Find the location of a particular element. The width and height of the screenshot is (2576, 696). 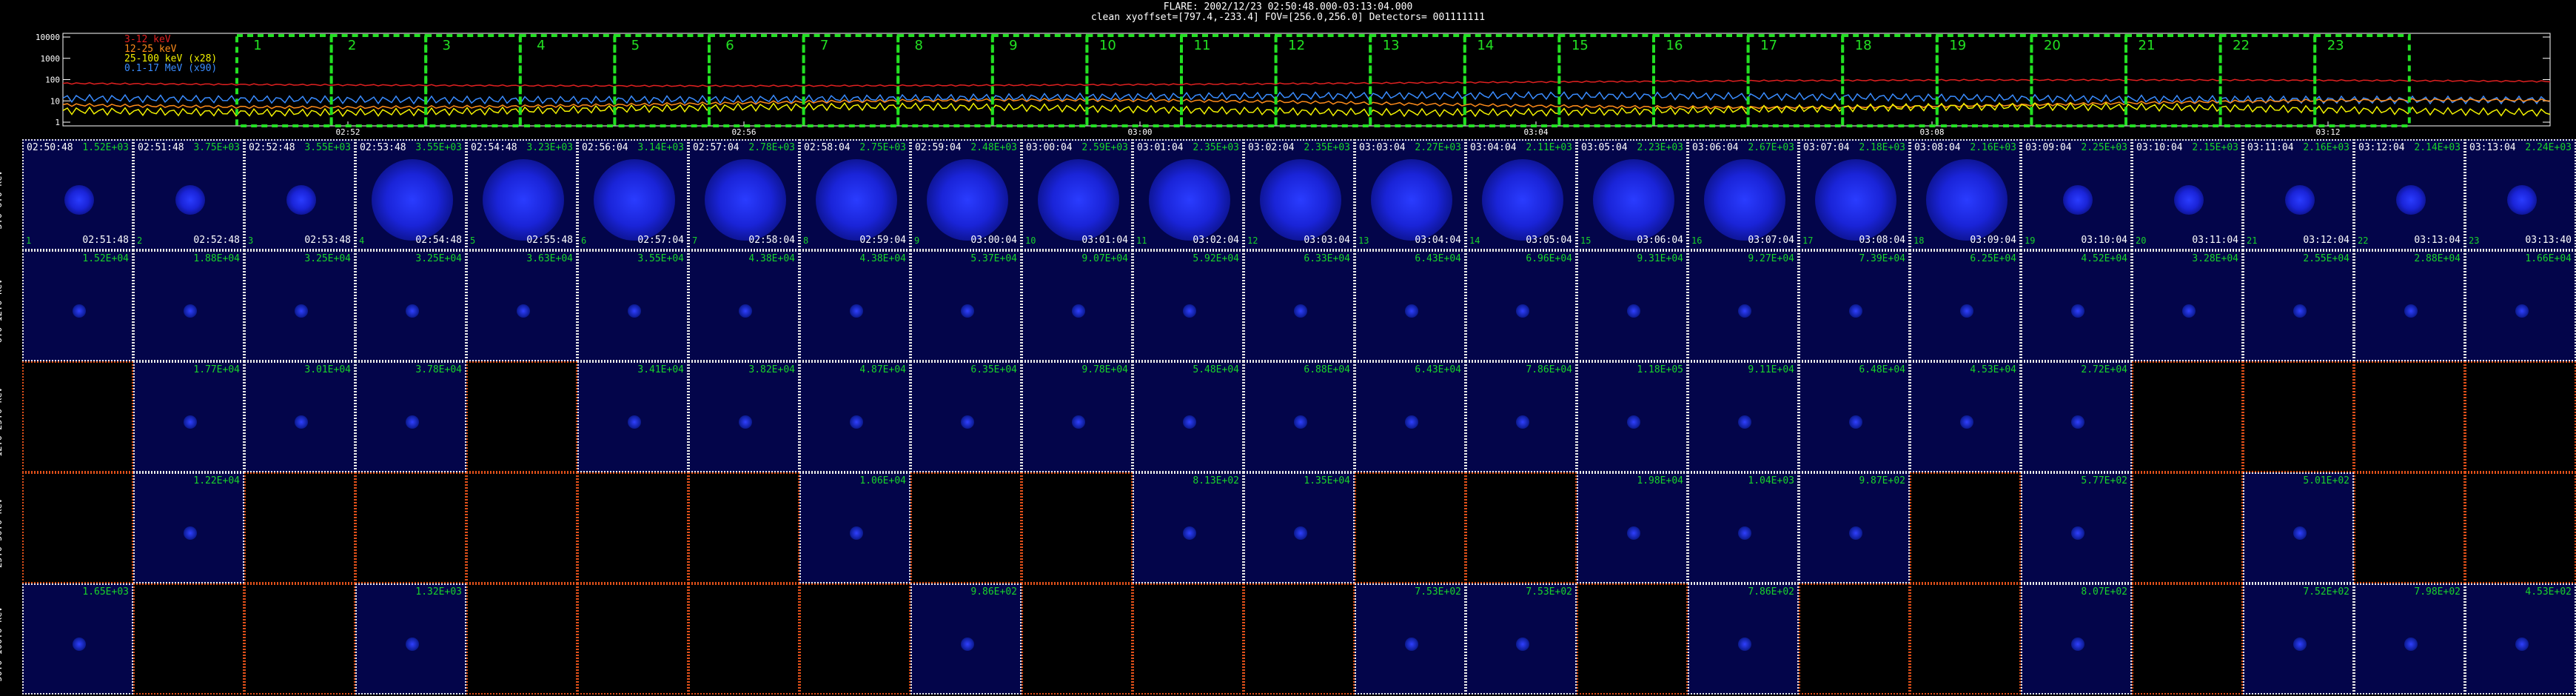

image-tile: 2.55E+04 is located at coordinates (2298, 305).